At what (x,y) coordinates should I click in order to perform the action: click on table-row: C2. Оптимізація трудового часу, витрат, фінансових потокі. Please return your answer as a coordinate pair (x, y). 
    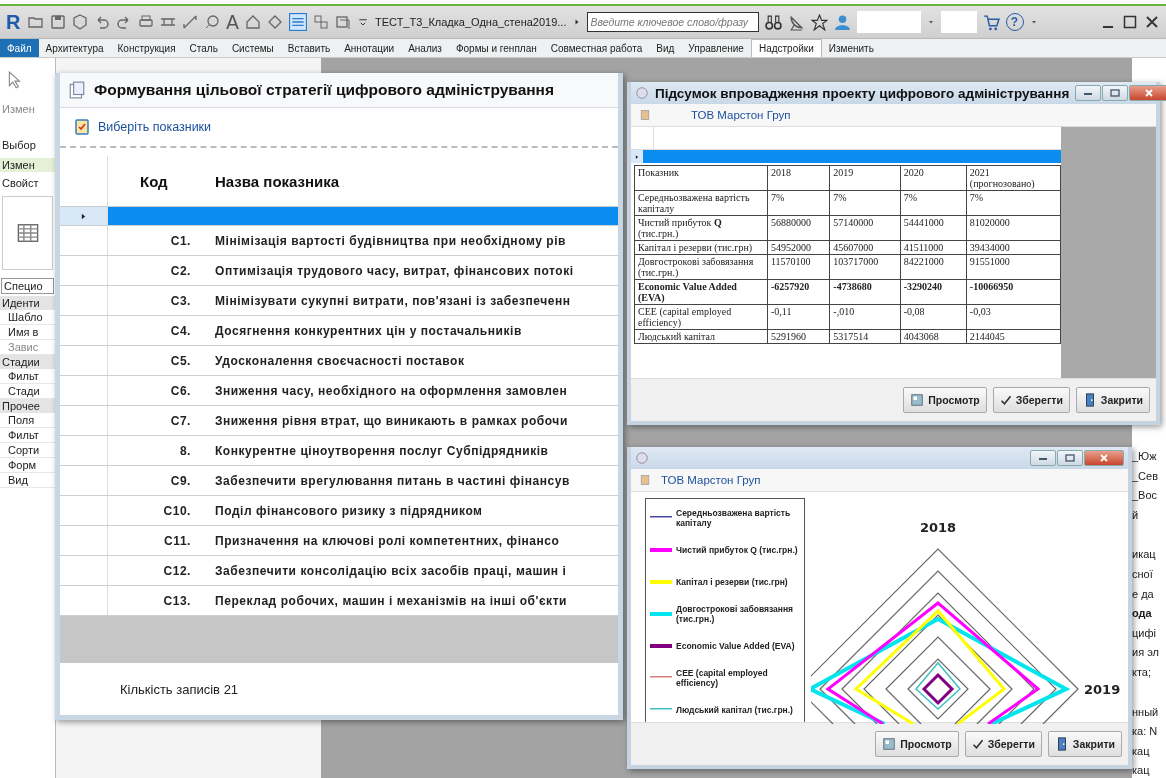
    Looking at the image, I should click on (339, 271).